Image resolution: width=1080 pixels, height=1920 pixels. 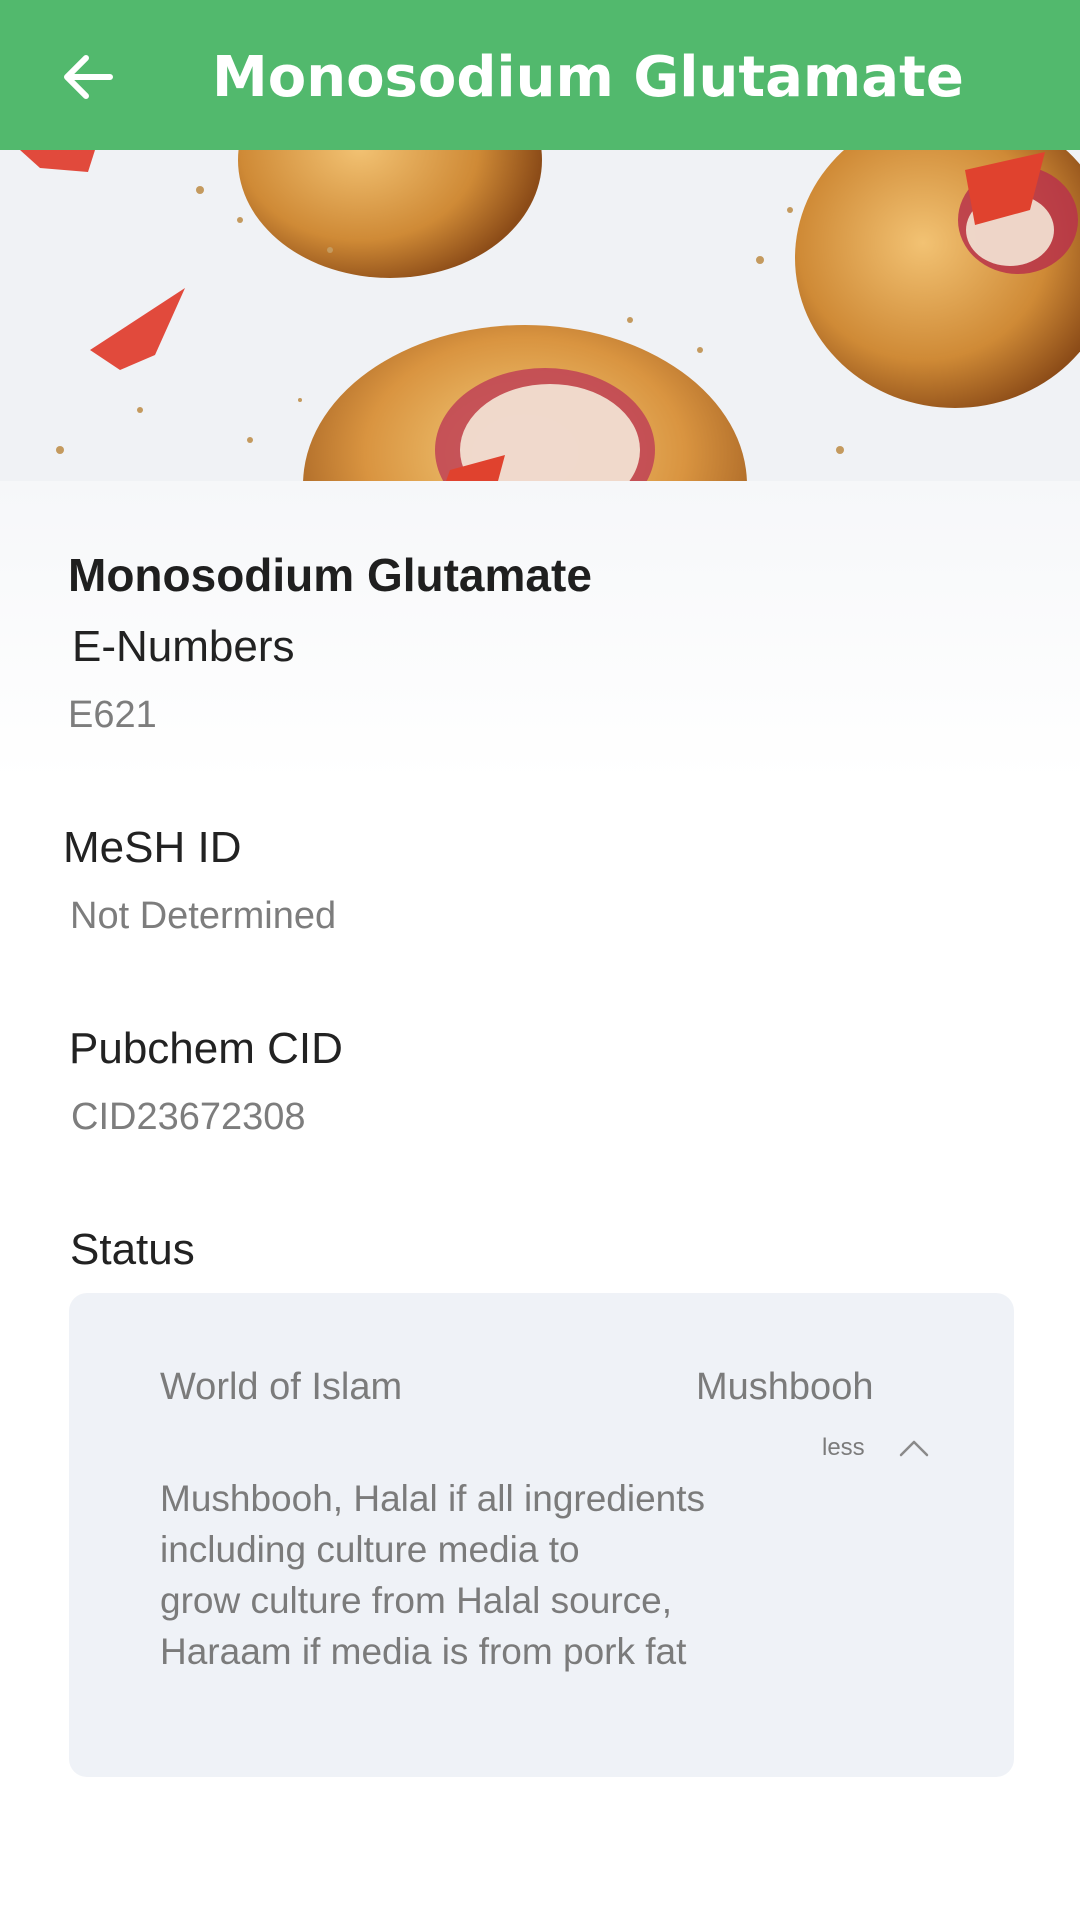 What do you see at coordinates (416, 1600) in the screenshot?
I see `description-line: grow culture from Halal source,` at bounding box center [416, 1600].